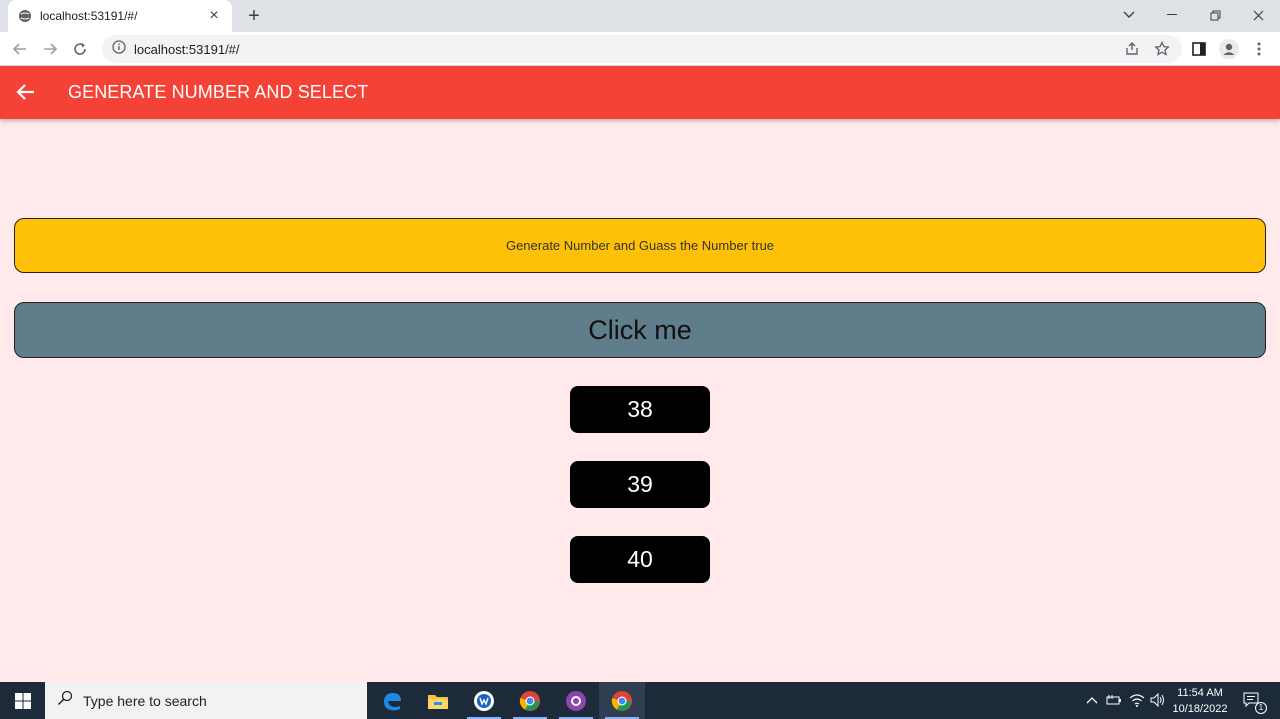  What do you see at coordinates (1200, 709) in the screenshot?
I see `clock-date: 10/18/2022` at bounding box center [1200, 709].